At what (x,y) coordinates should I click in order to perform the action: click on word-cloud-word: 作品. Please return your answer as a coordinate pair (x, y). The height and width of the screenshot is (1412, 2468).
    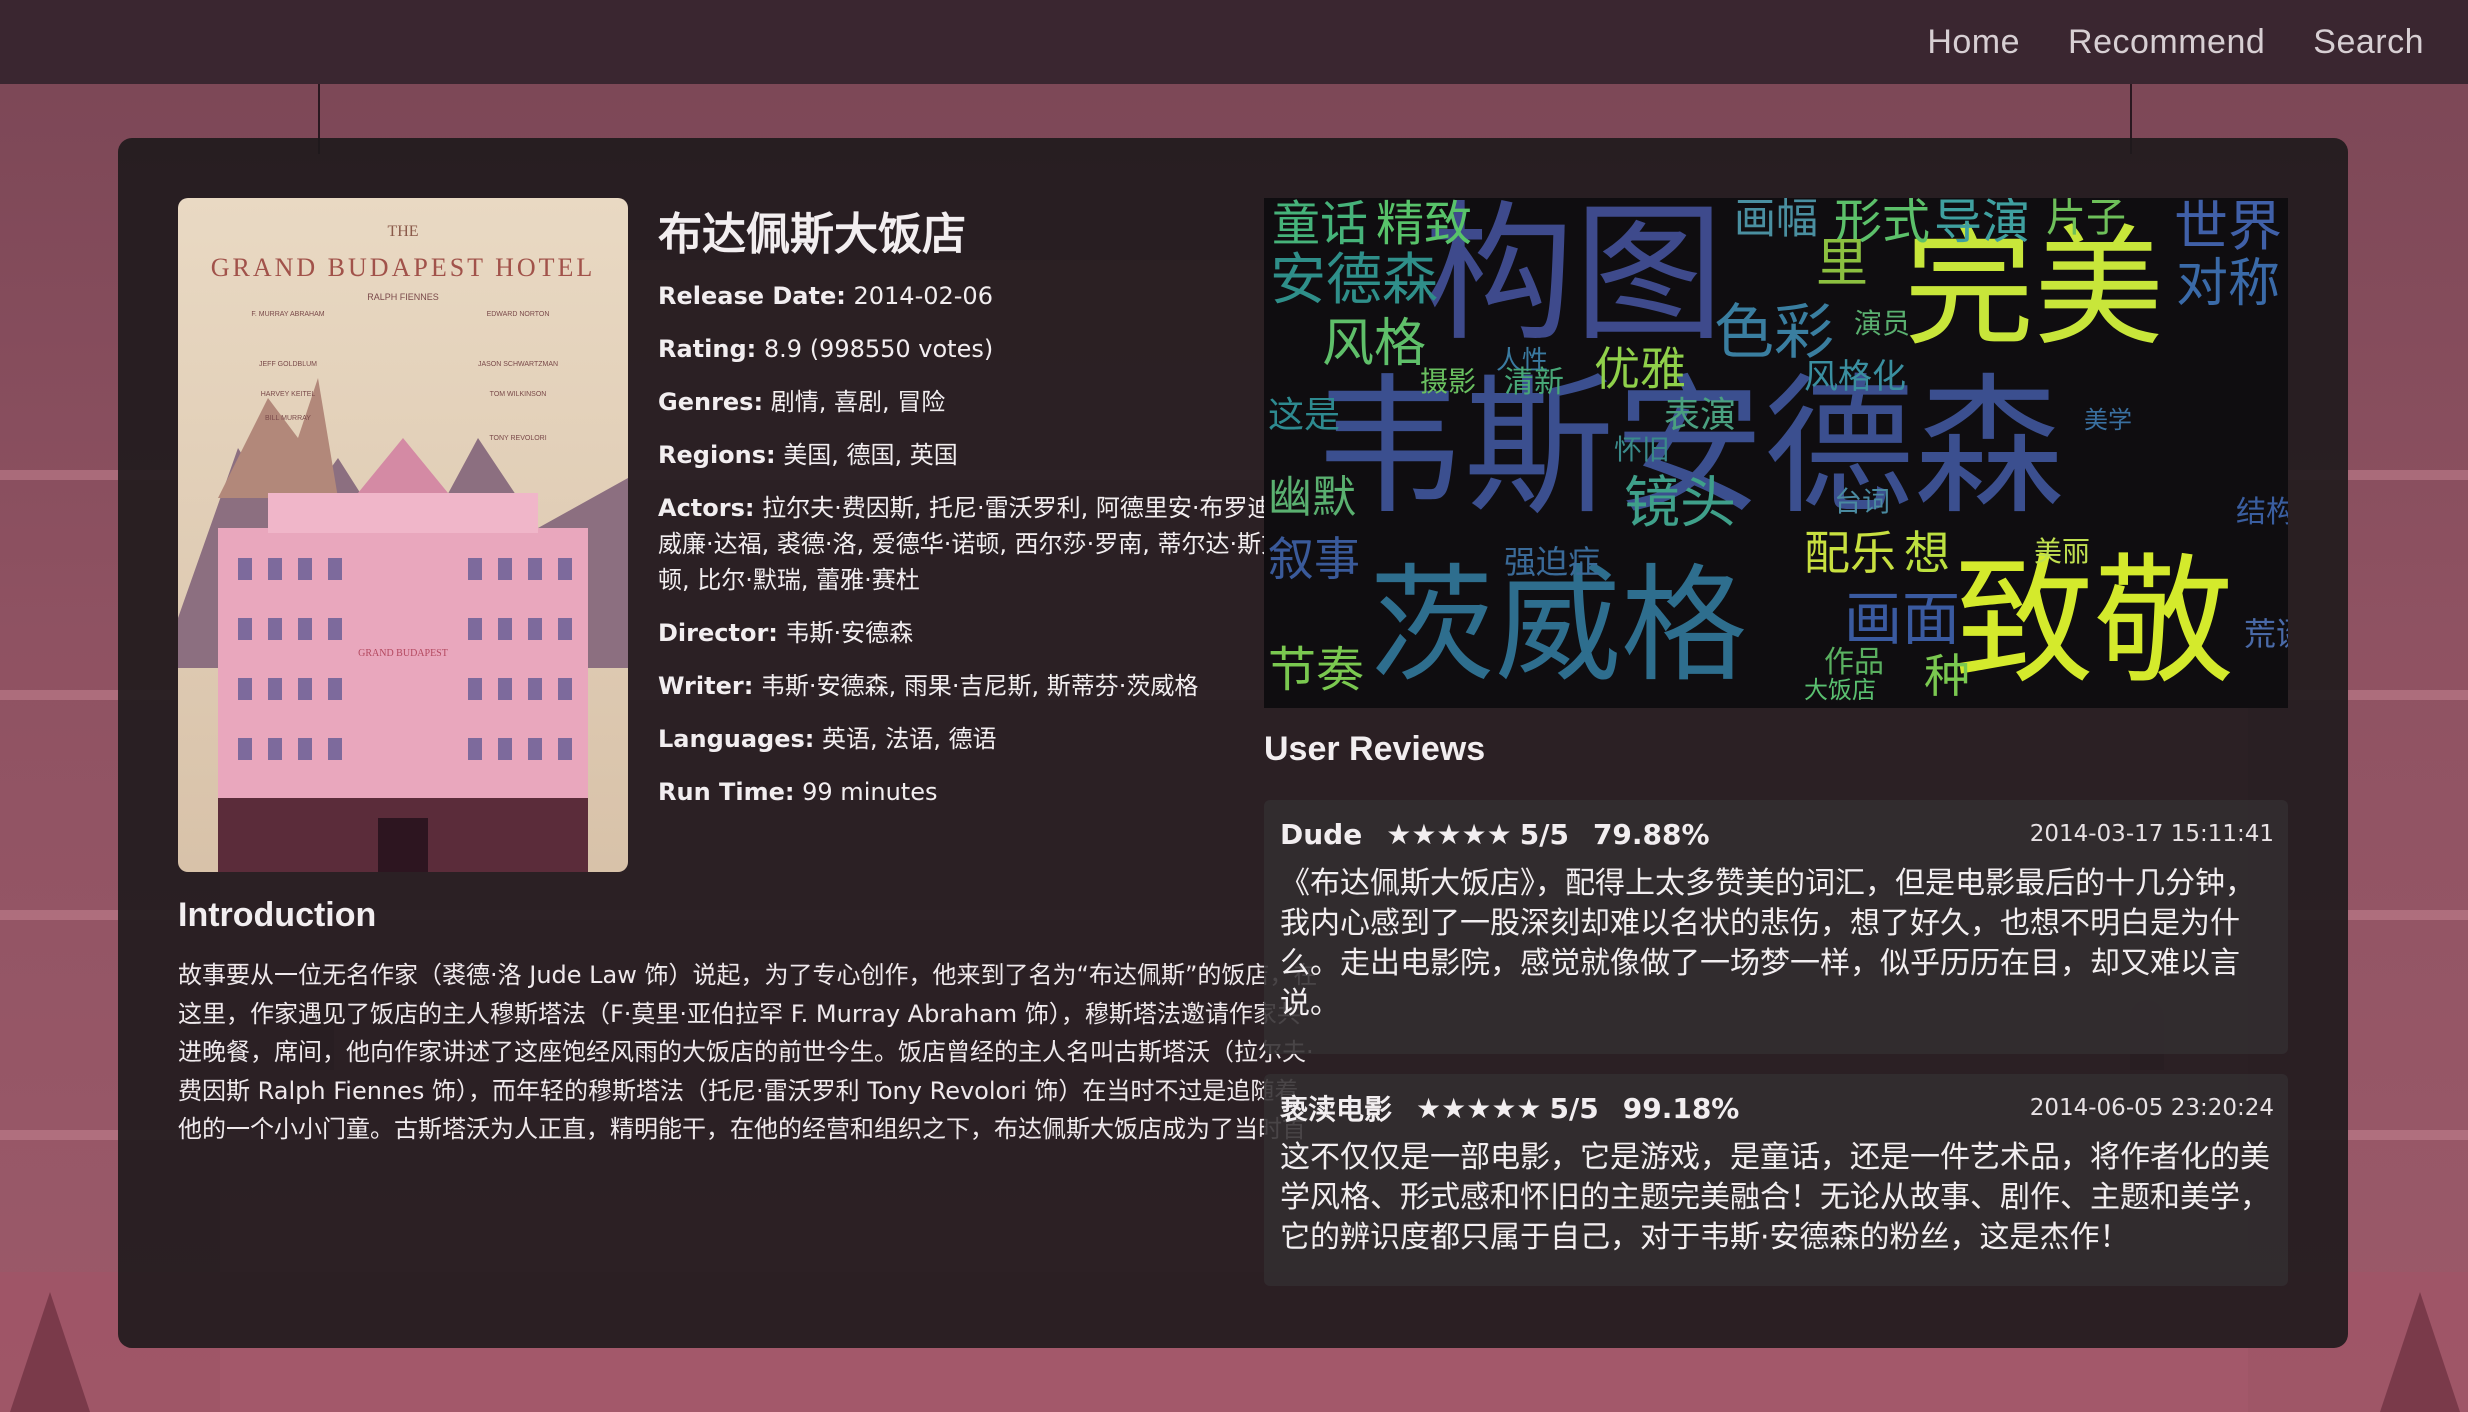
    Looking at the image, I should click on (1854, 662).